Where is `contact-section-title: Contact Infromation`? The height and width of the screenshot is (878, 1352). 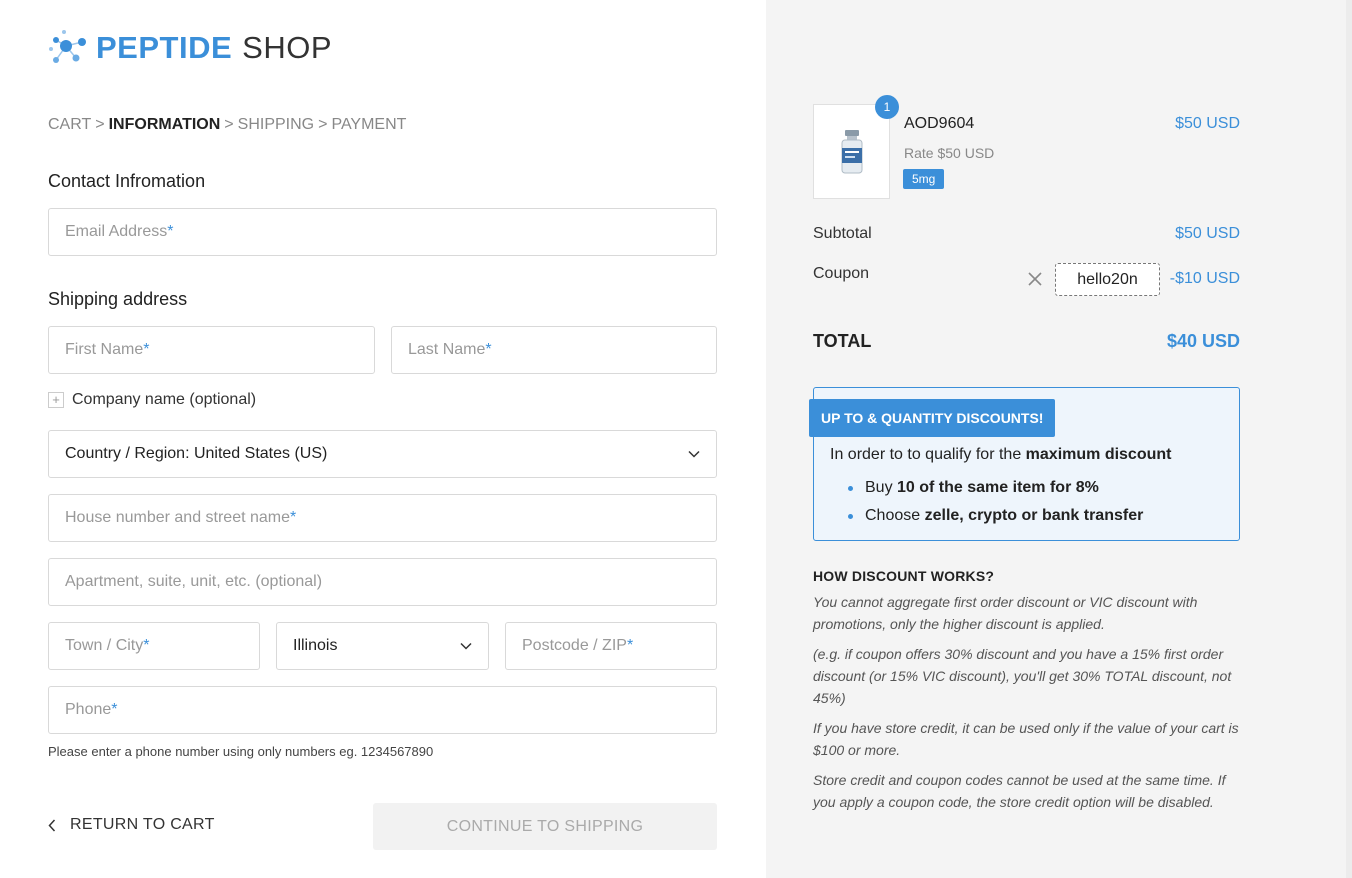
contact-section-title: Contact Infromation is located at coordinates (127, 181).